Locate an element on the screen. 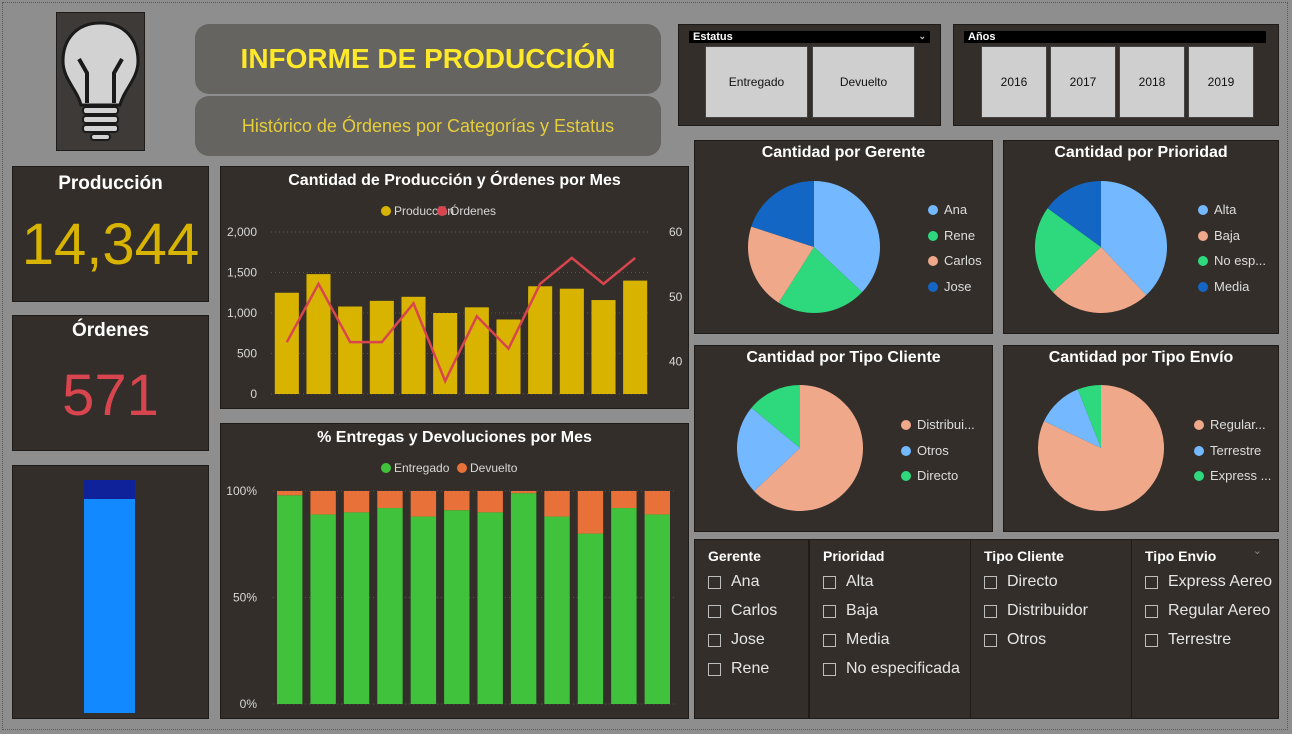 The image size is (1292, 734). gauge-card is located at coordinates (110, 592).